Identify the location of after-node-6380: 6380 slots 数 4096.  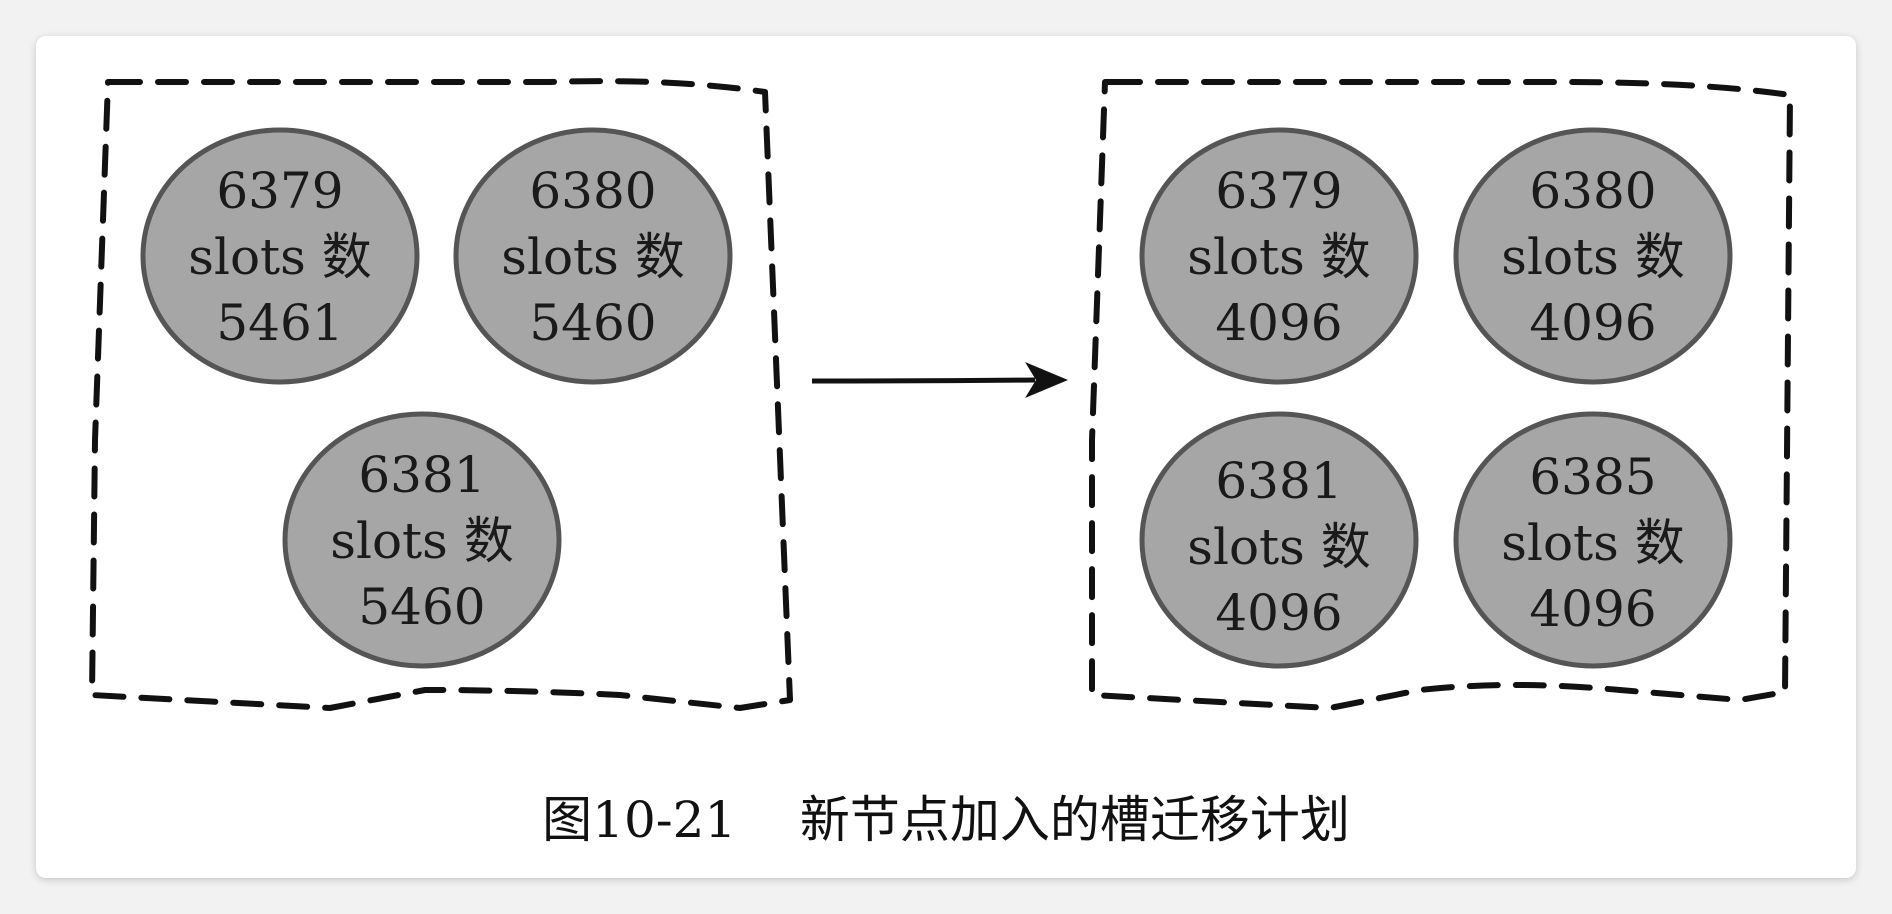
(1593, 256).